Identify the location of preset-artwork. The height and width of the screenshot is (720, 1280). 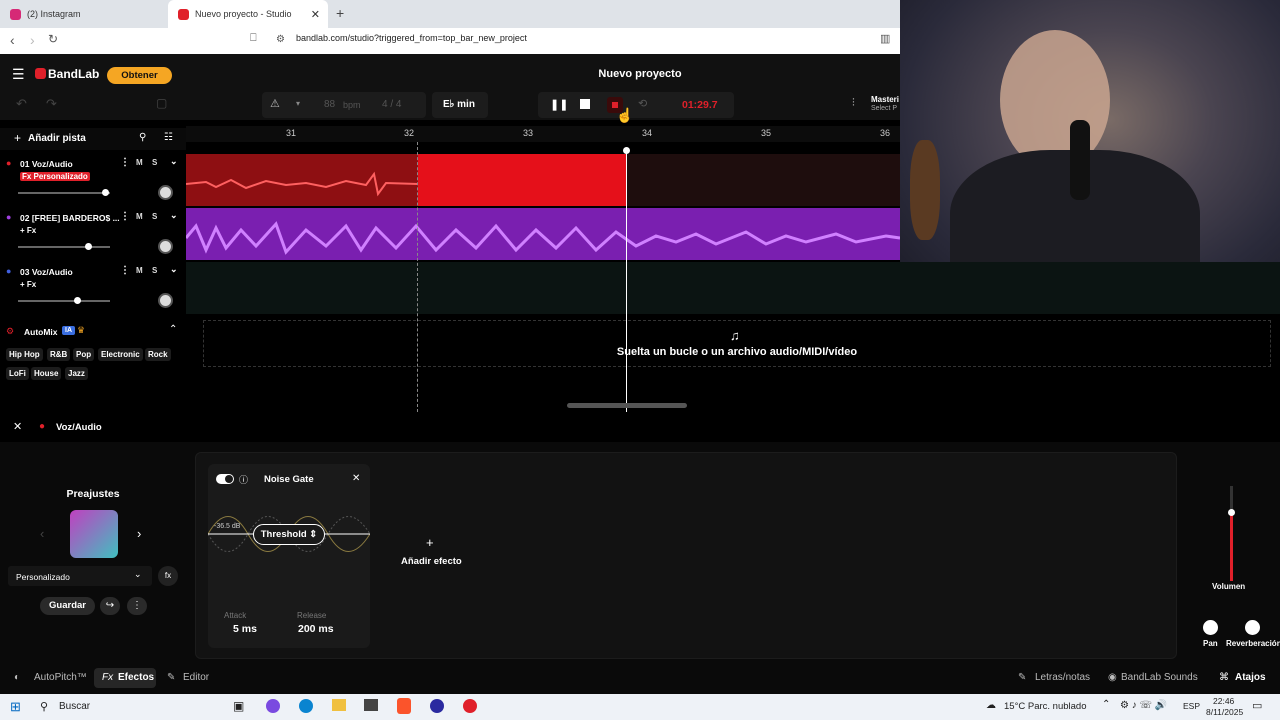
(94, 534).